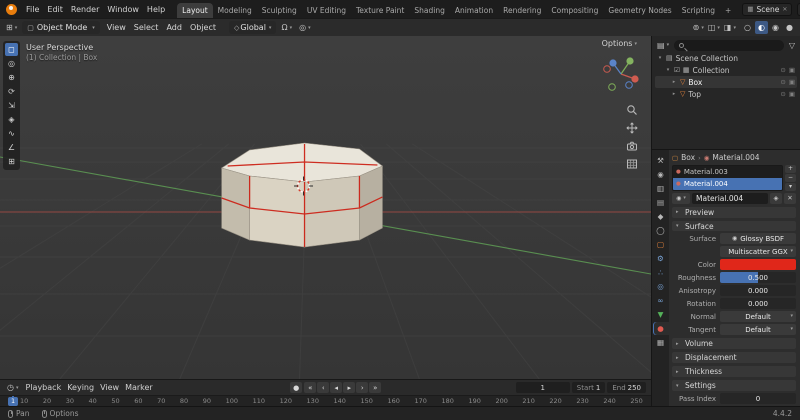 The width and height of the screenshot is (800, 420). I want to click on jump-end-button: », so click(375, 387).